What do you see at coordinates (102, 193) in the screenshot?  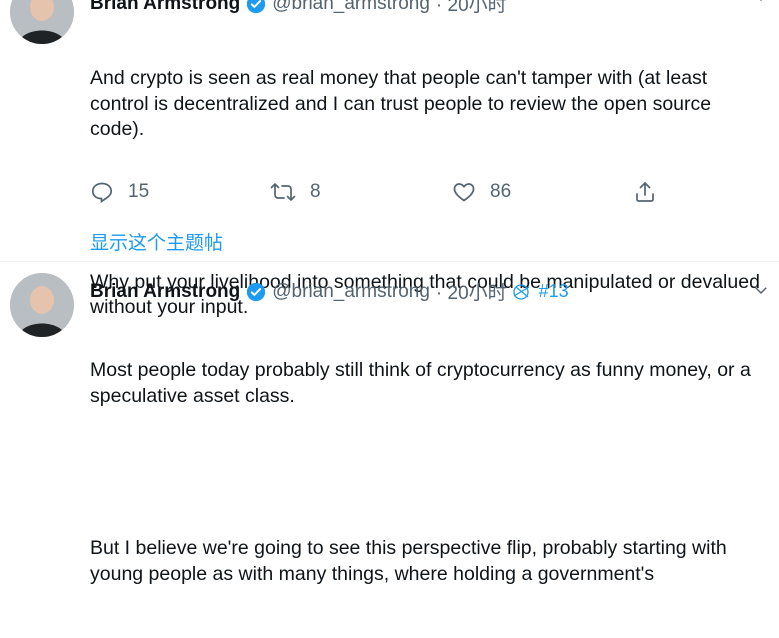 I see `reply-icon` at bounding box center [102, 193].